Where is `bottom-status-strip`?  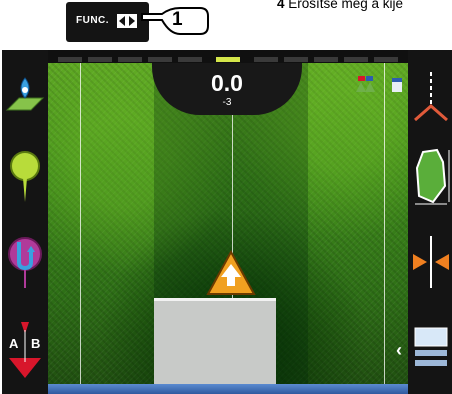
bottom-status-strip is located at coordinates (228, 389).